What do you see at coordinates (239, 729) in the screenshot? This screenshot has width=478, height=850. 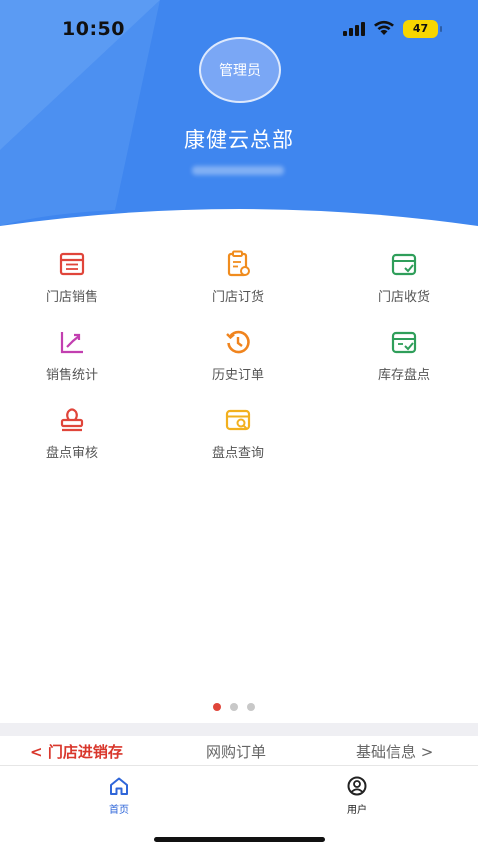 I see `section-divider` at bounding box center [239, 729].